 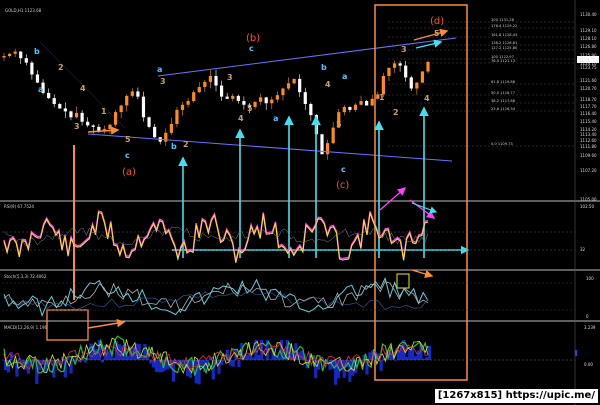 I want to click on rsi-ma-line, so click(x=216, y=236).